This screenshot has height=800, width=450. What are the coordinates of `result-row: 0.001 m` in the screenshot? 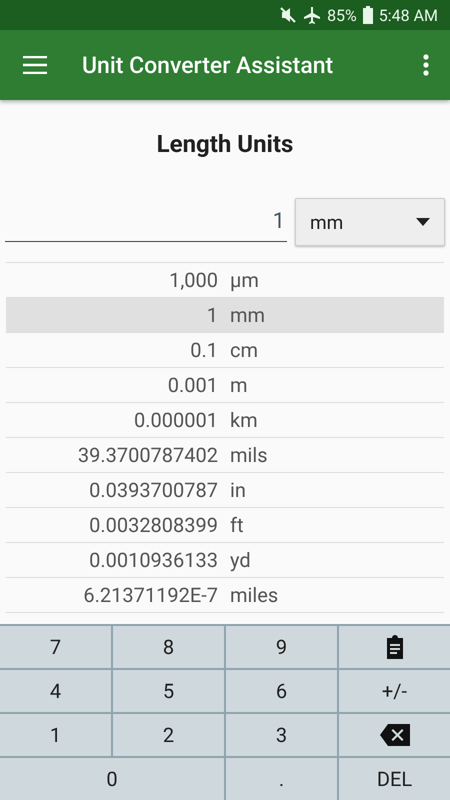 It's located at (225, 385).